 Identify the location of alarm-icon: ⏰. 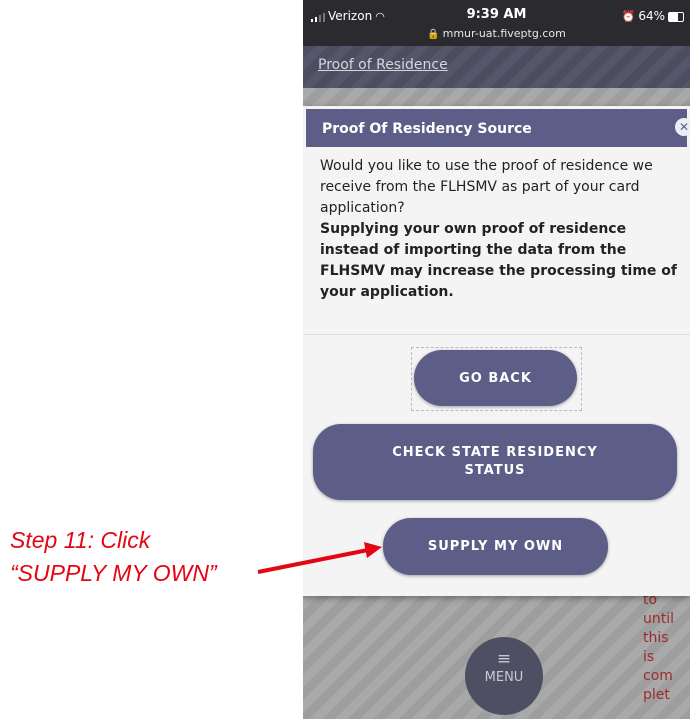
(628, 16).